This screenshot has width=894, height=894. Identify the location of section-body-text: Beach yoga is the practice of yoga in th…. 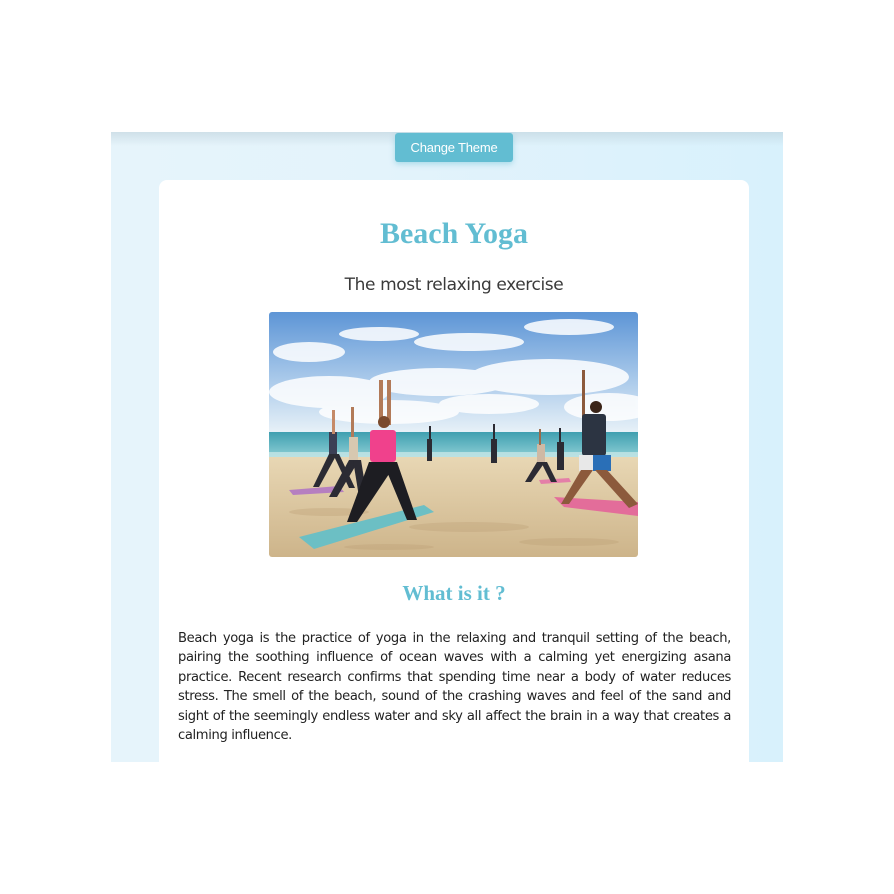
(454, 687).